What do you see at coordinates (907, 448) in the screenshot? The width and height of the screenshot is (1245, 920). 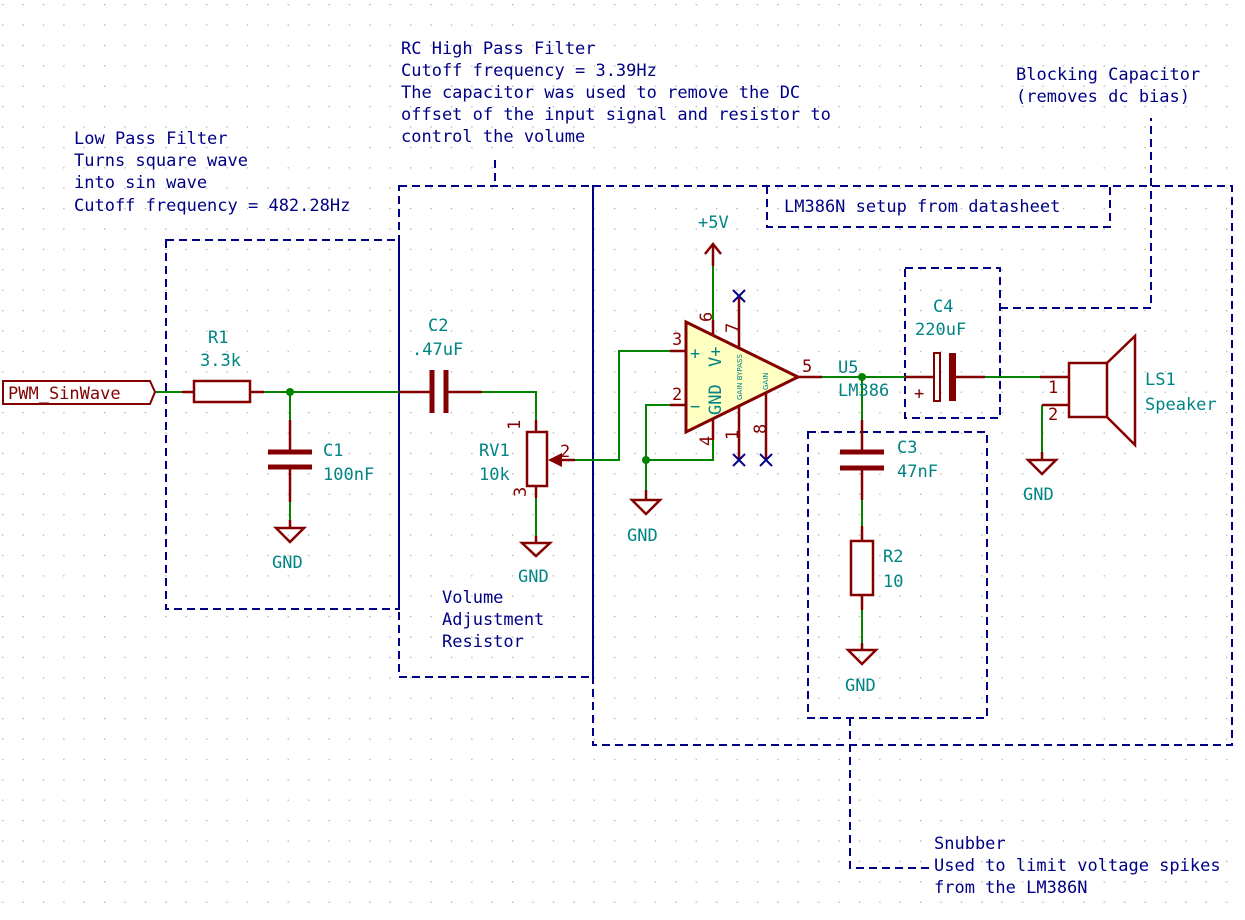 I see `c3-ref: C3` at bounding box center [907, 448].